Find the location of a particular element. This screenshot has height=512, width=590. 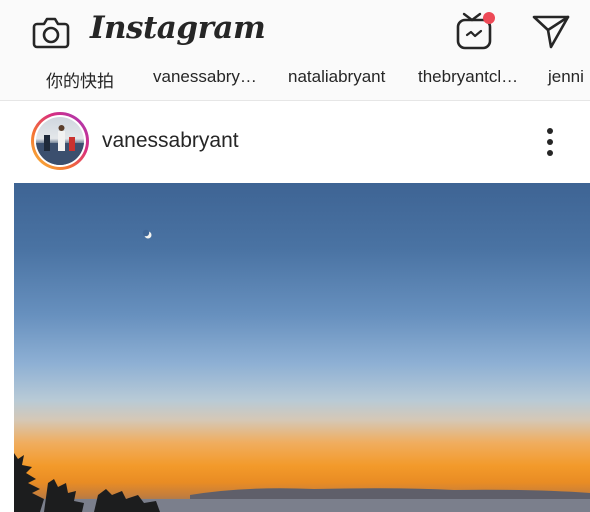

top-navigation-bar: Instagram is located at coordinates (295, 33).